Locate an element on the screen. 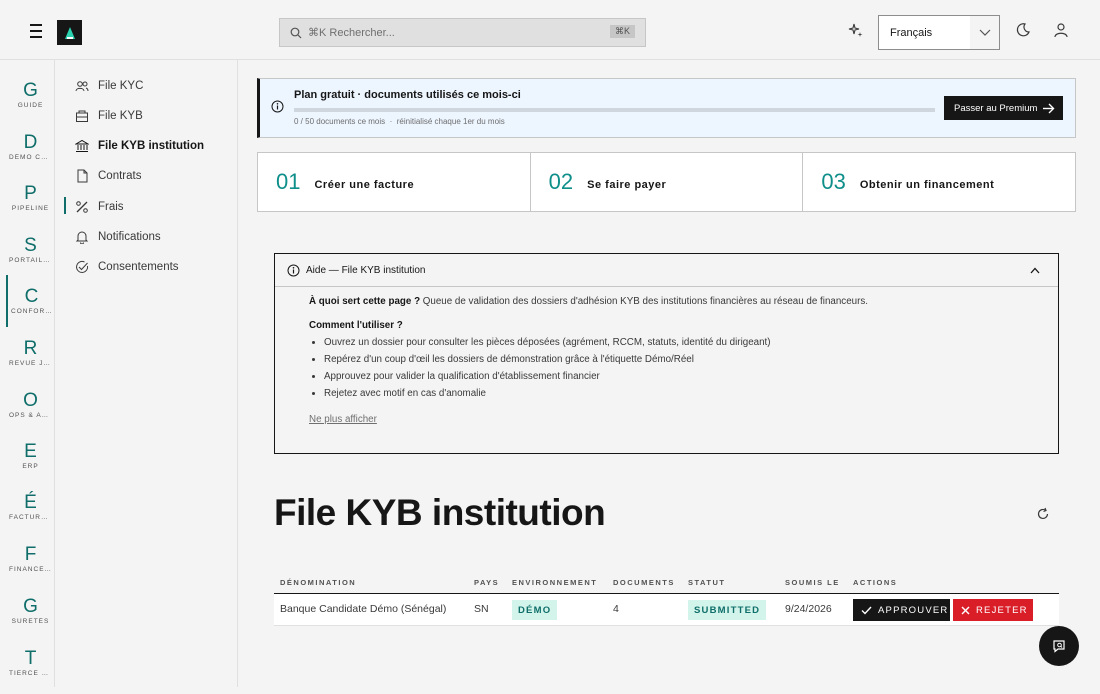 This screenshot has width=1100, height=694. shortcut-badge: ⌘K is located at coordinates (622, 31).